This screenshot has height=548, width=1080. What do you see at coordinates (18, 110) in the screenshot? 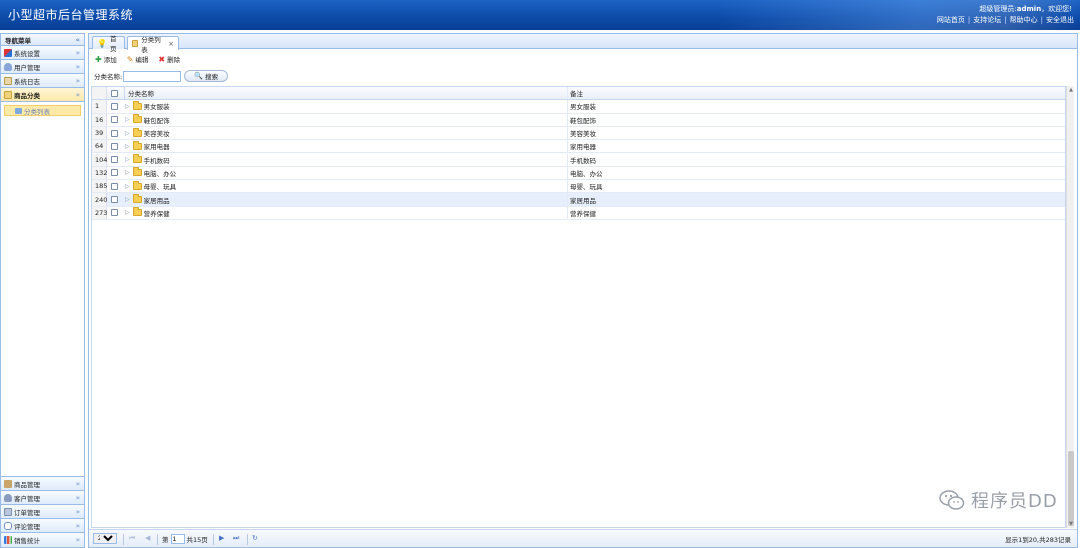
I see `list-icon` at bounding box center [18, 110].